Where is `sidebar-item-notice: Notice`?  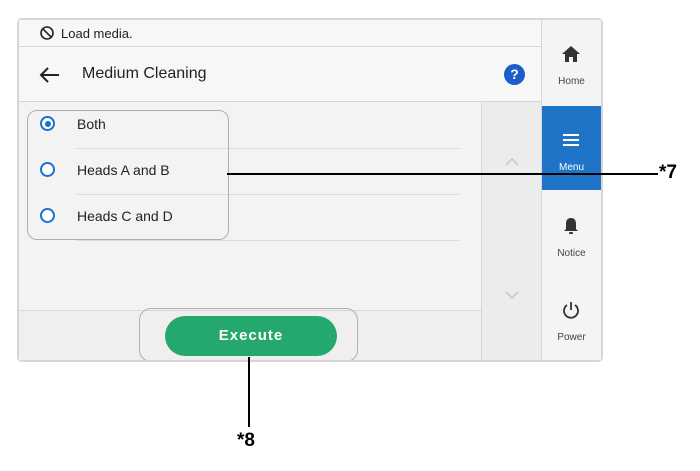
sidebar-item-notice: Notice is located at coordinates (571, 234).